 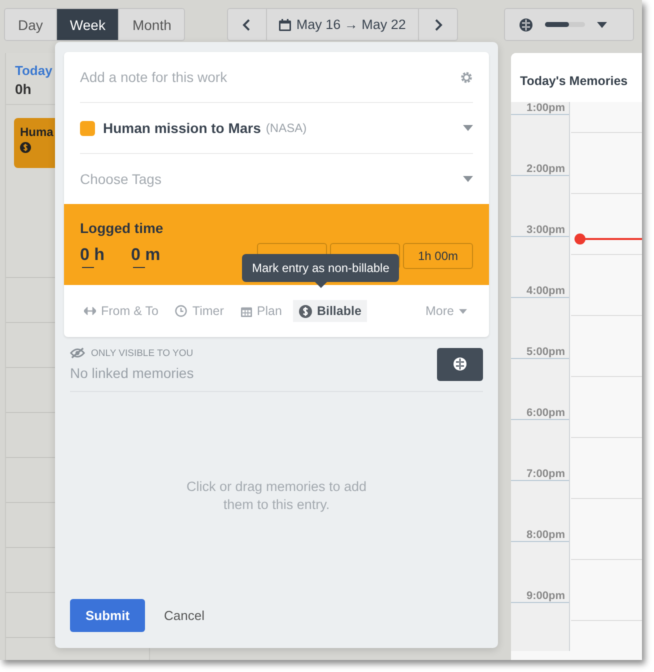 What do you see at coordinates (321, 271) in the screenshot?
I see `tooltip: Mark entry as non-billable` at bounding box center [321, 271].